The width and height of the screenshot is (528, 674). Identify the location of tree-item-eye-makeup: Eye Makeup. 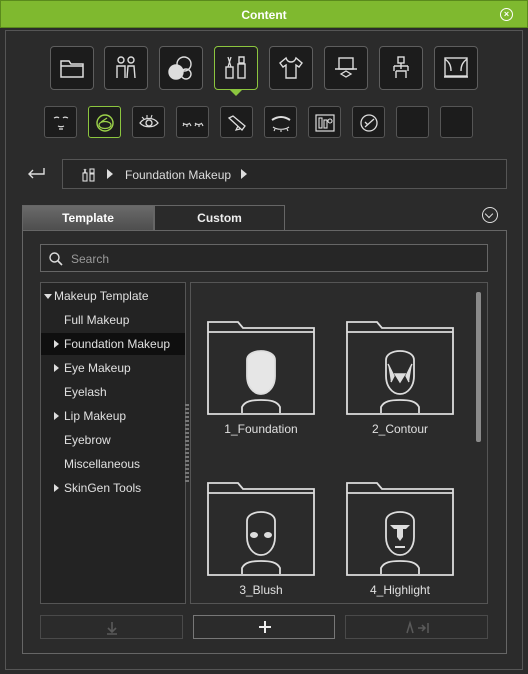
(113, 368).